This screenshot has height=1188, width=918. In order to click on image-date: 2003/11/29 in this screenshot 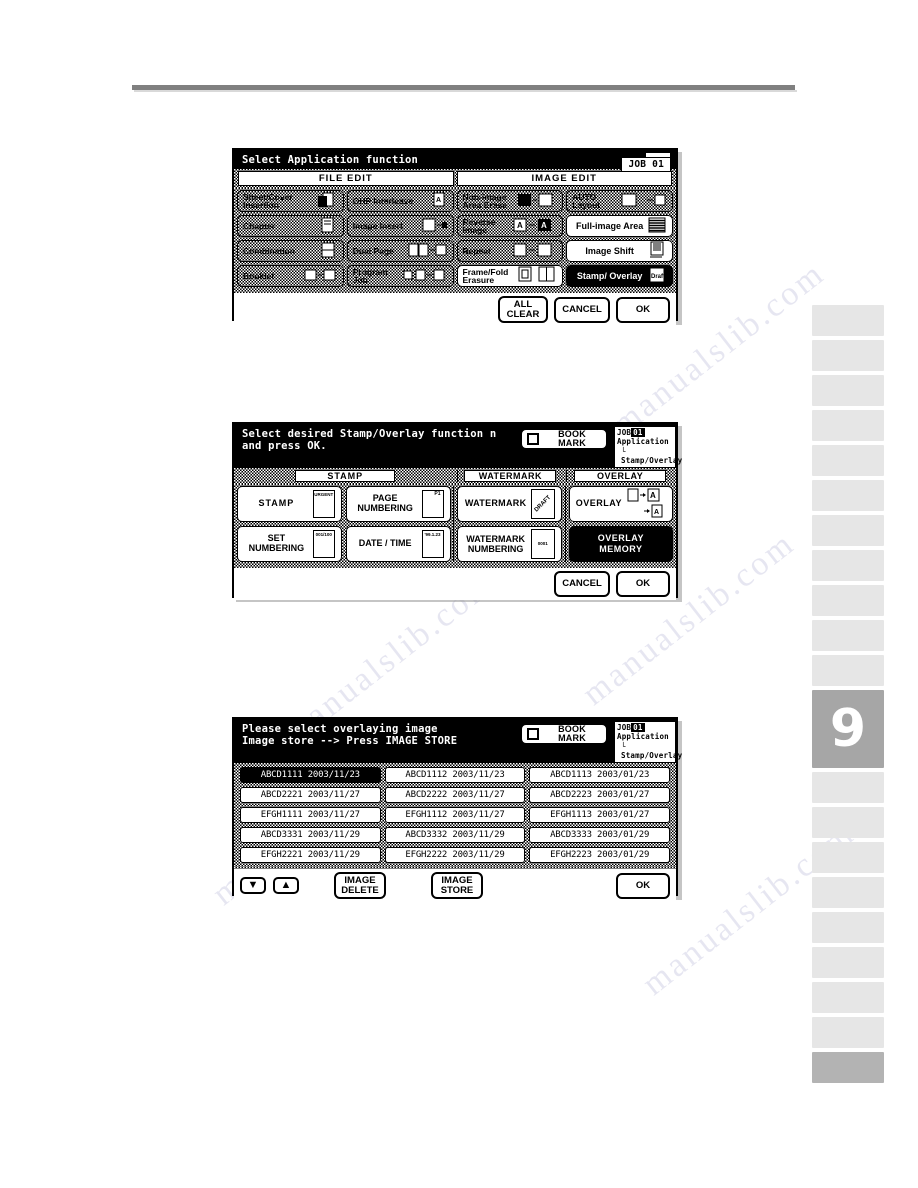, I will do `click(333, 835)`.